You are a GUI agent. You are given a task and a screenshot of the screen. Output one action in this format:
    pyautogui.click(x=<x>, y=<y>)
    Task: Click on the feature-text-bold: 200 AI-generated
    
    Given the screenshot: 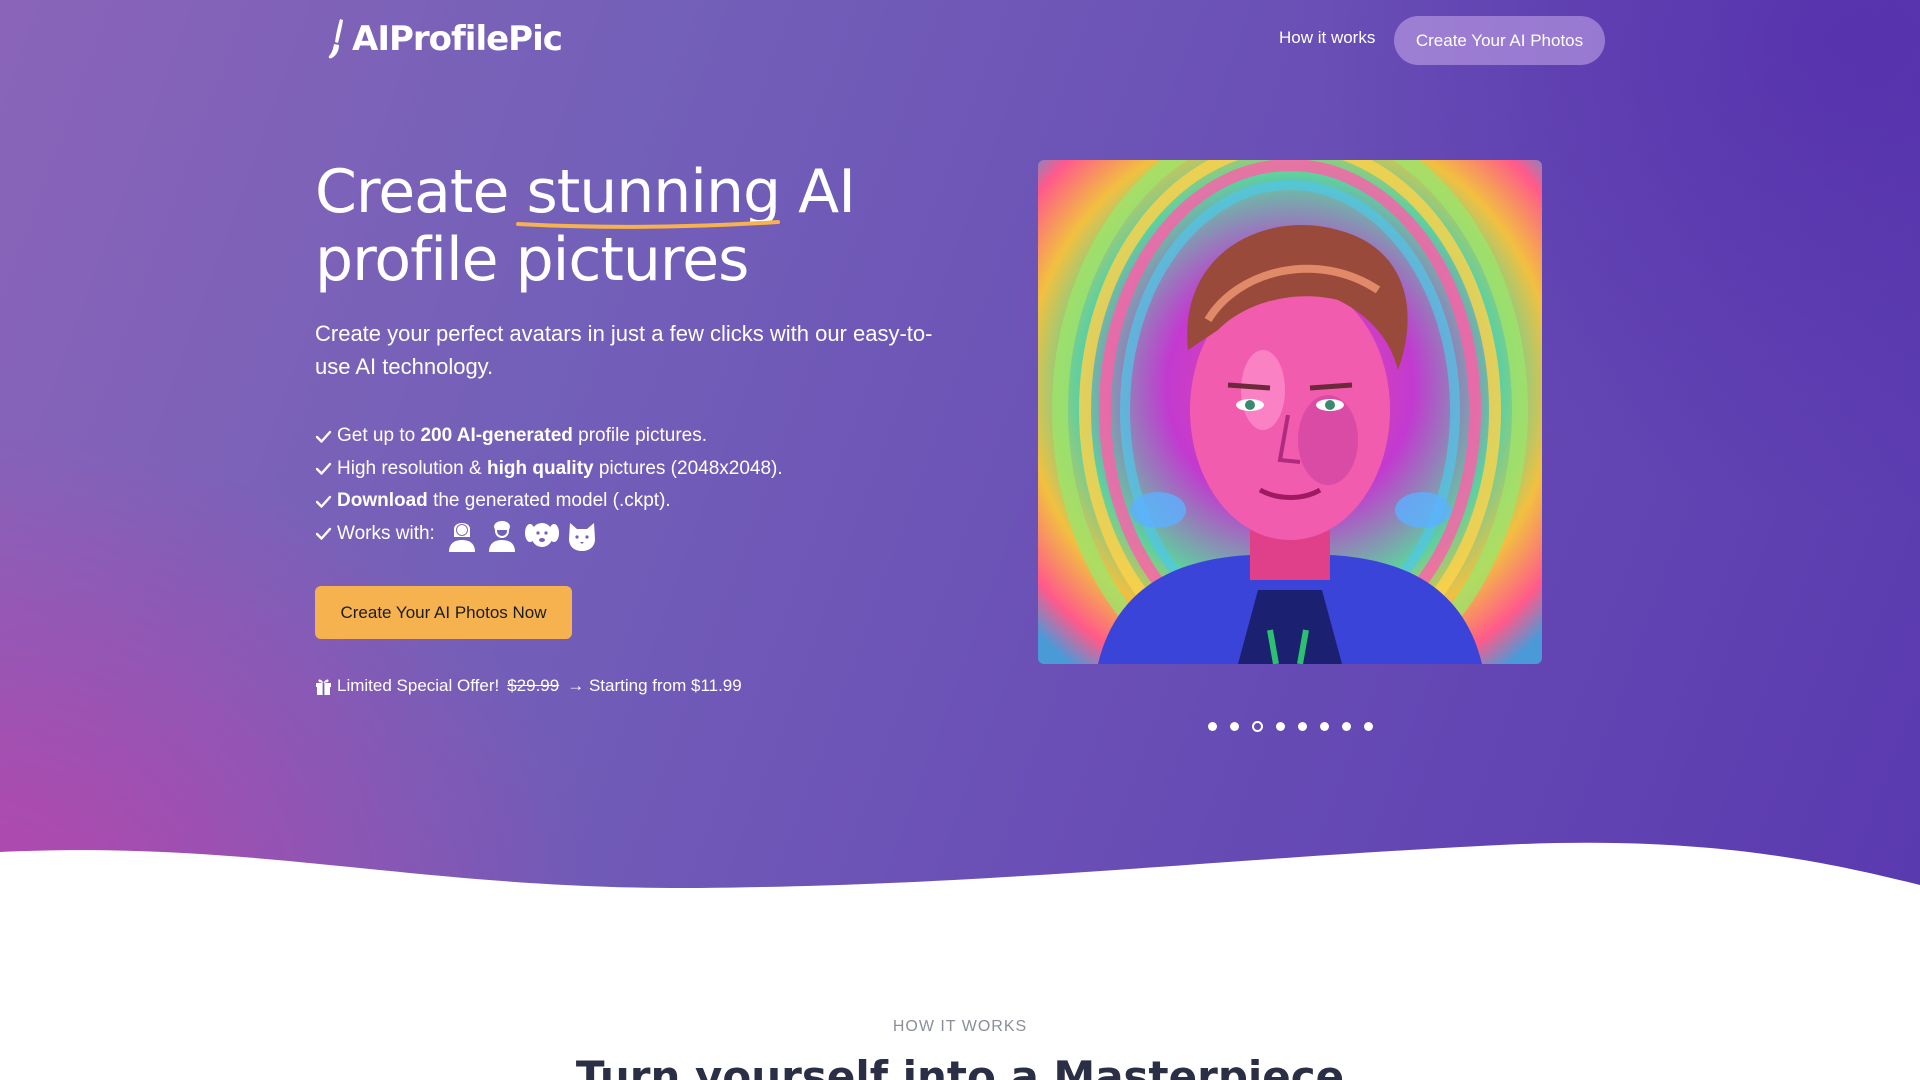 What is the action you would take?
    pyautogui.click(x=496, y=436)
    